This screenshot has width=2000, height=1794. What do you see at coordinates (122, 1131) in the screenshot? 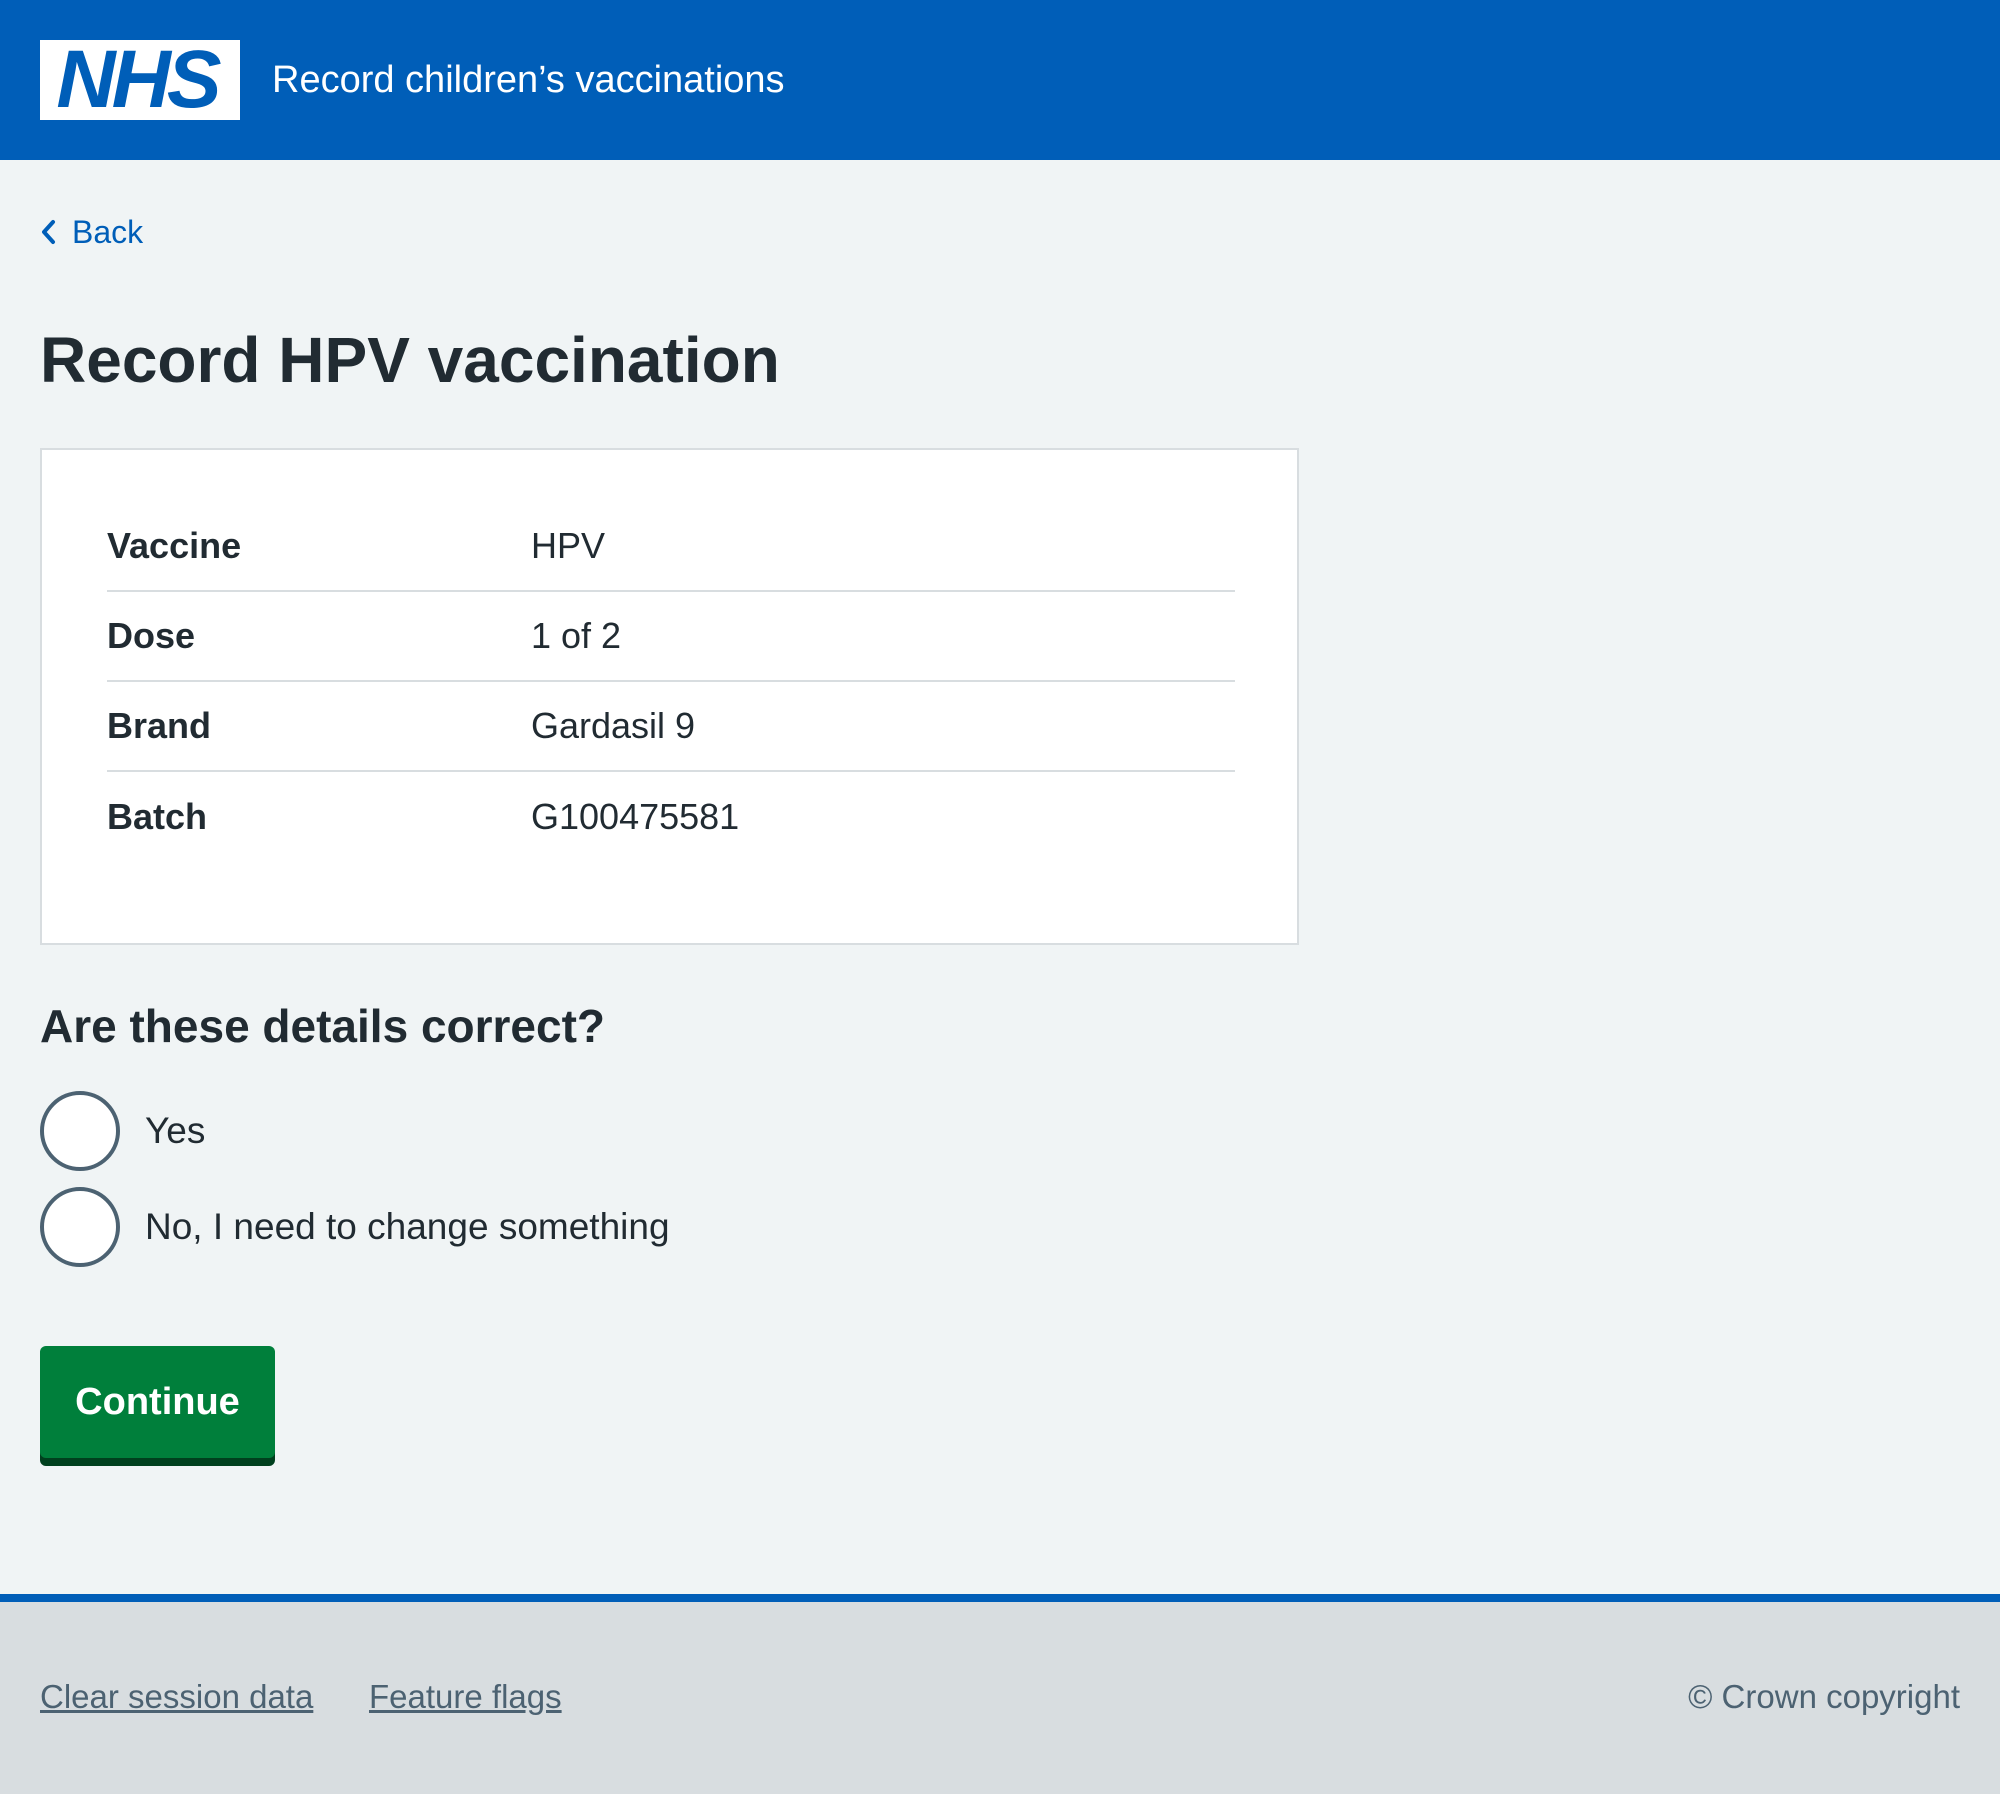
I see `radio-option-yes: Yes` at bounding box center [122, 1131].